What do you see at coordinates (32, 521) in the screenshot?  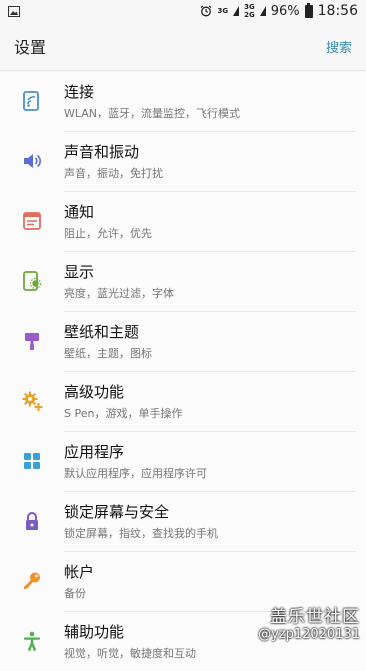 I see `lock-icon` at bounding box center [32, 521].